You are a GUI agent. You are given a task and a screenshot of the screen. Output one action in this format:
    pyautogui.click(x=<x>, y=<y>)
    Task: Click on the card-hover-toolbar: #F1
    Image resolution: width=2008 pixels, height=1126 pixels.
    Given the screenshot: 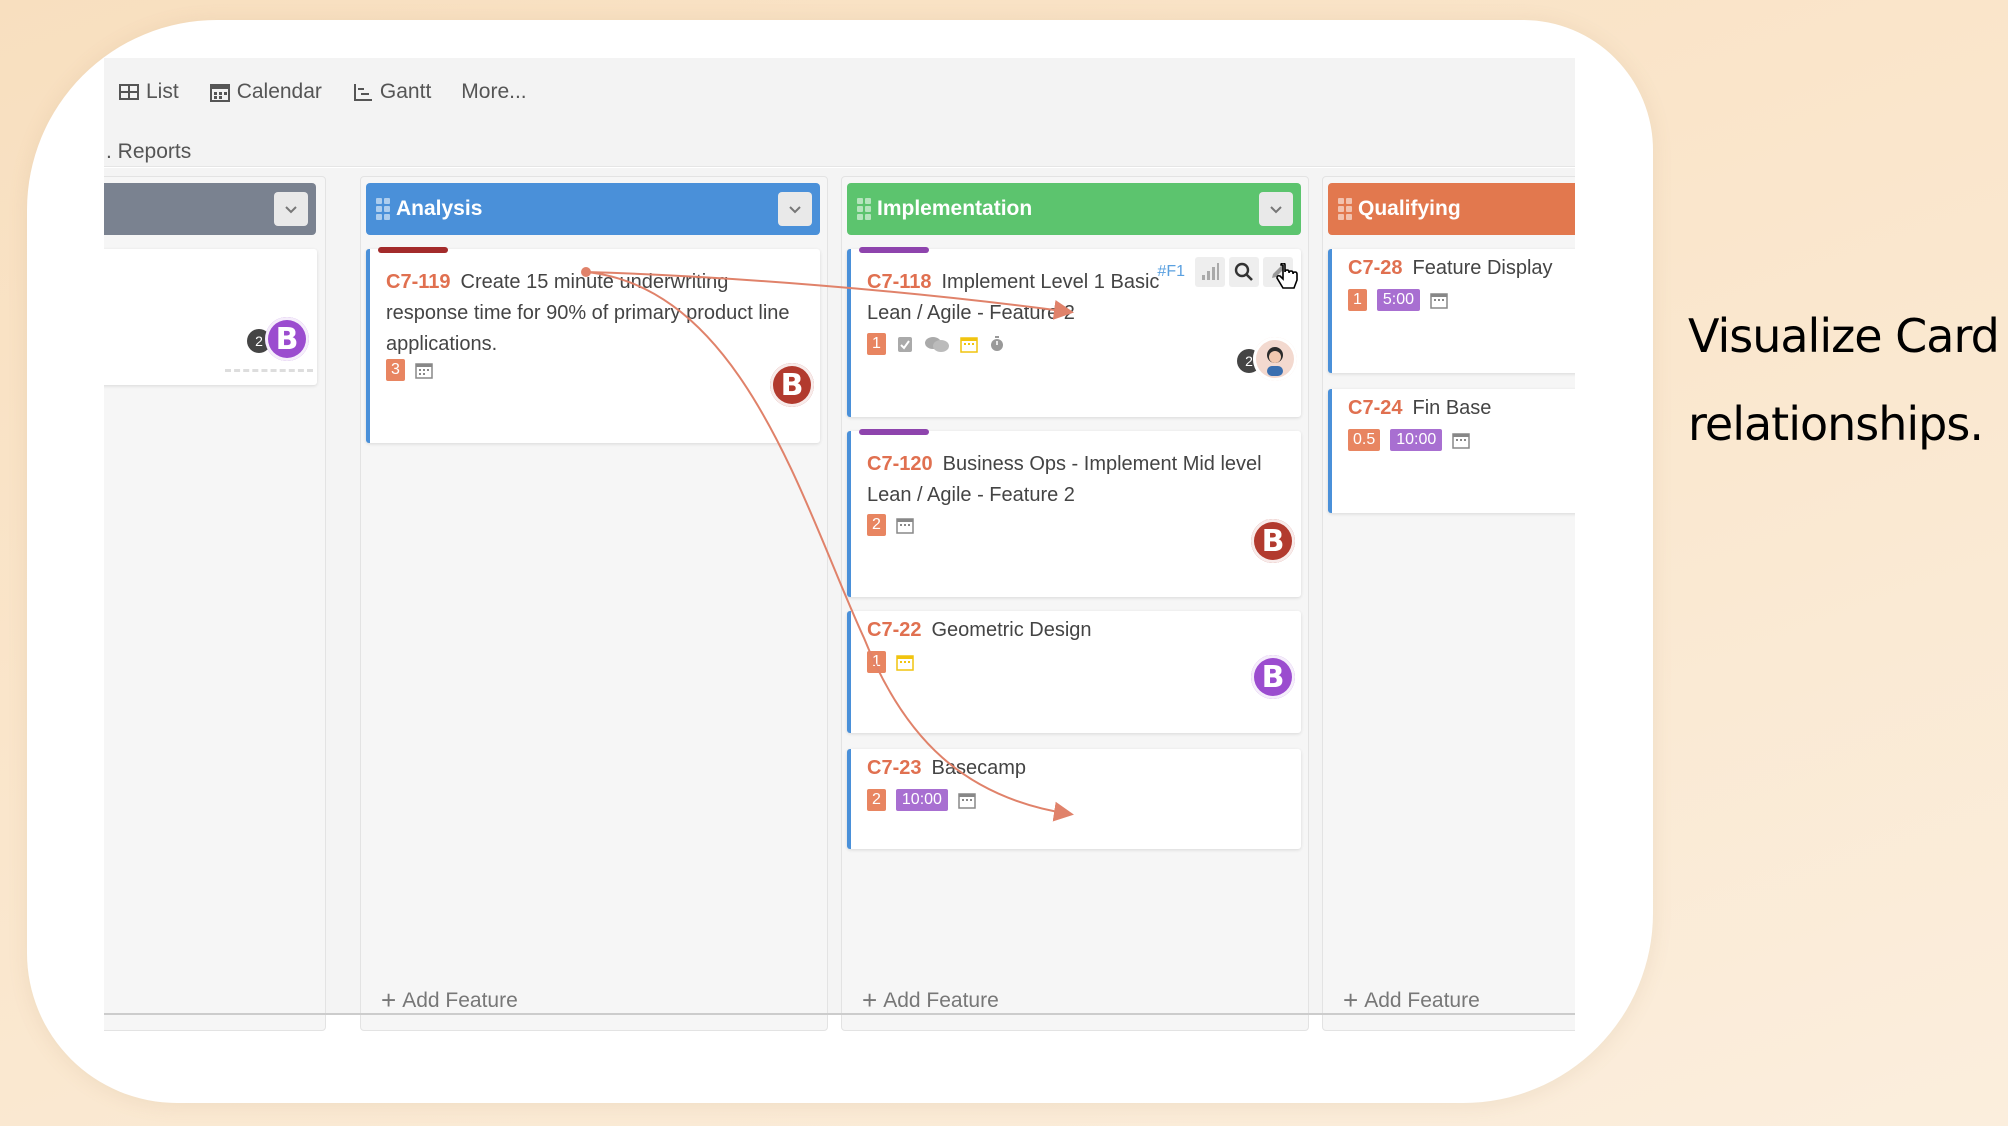 What is the action you would take?
    pyautogui.click(x=1225, y=272)
    